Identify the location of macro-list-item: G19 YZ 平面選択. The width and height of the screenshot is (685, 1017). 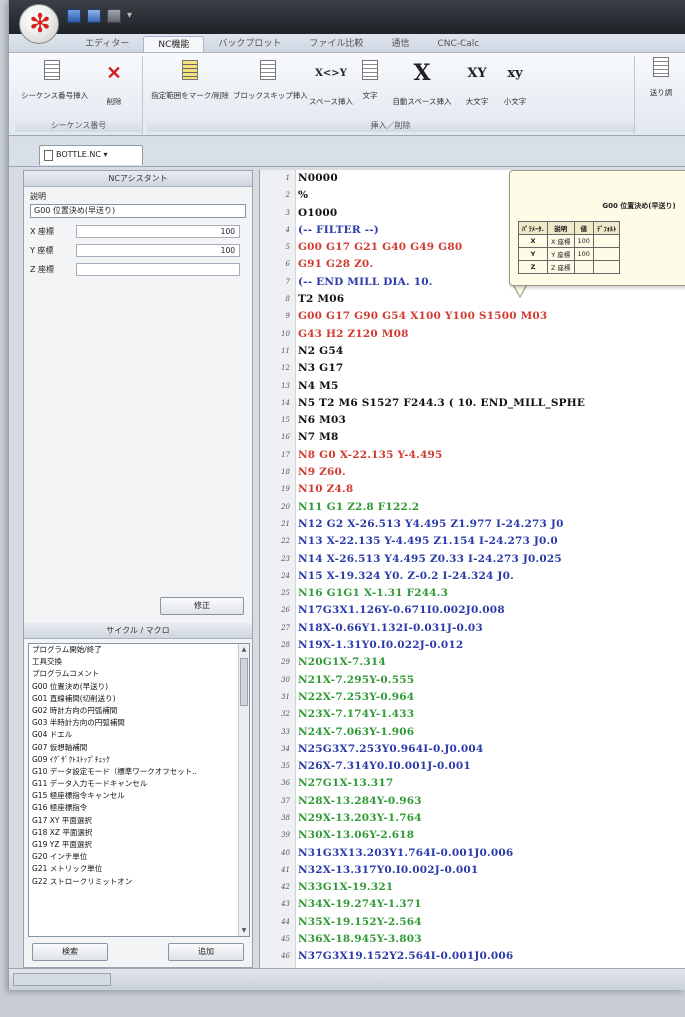
(139, 845).